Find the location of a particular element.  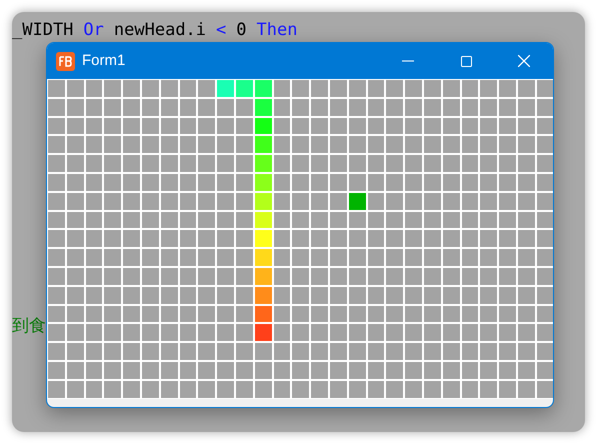

close-icon is located at coordinates (524, 61).